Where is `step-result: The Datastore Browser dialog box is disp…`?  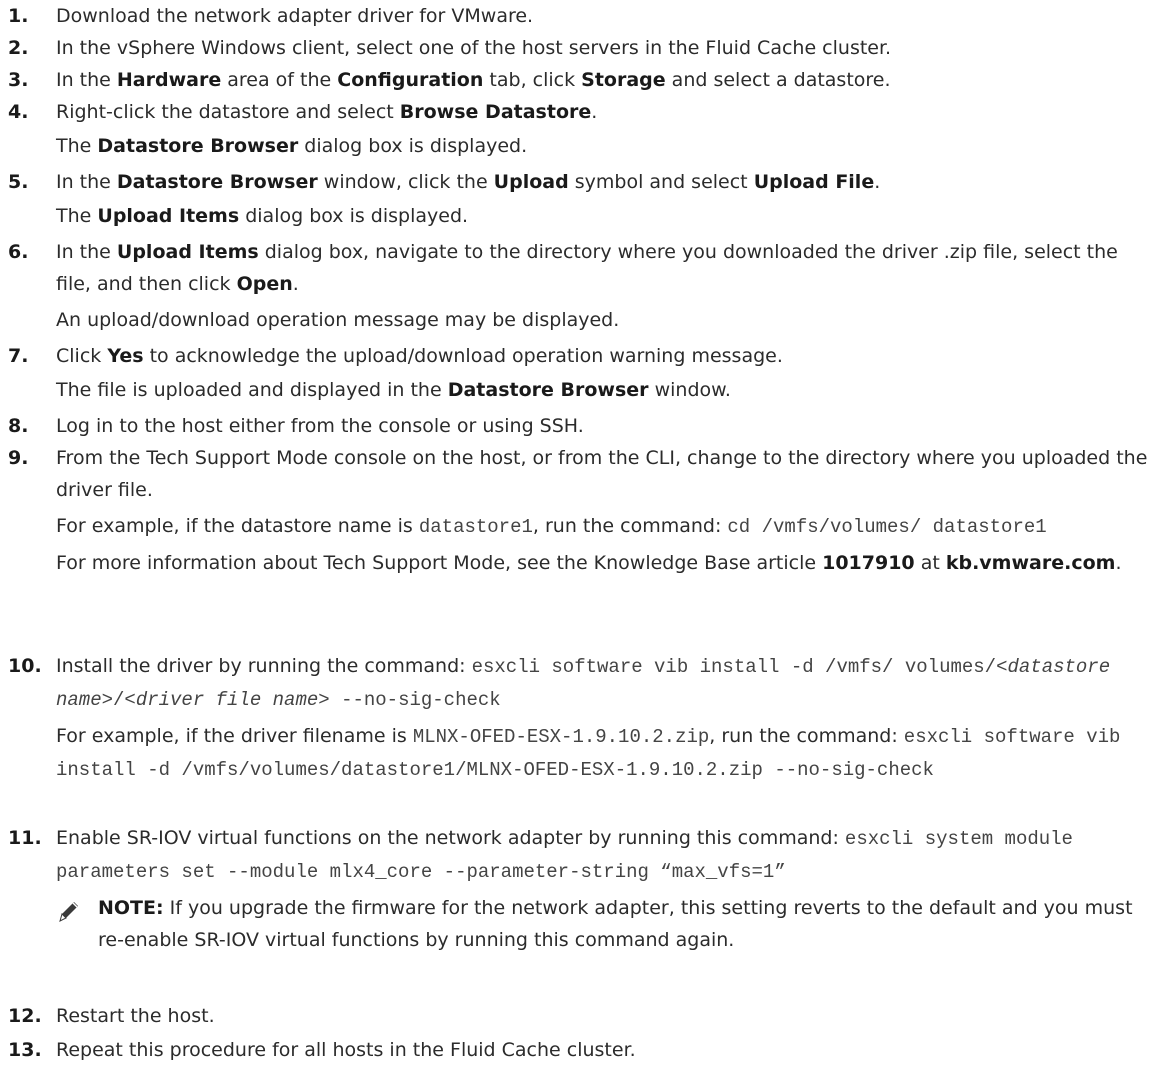 step-result: The Datastore Browser dialog box is disp… is located at coordinates (607, 146).